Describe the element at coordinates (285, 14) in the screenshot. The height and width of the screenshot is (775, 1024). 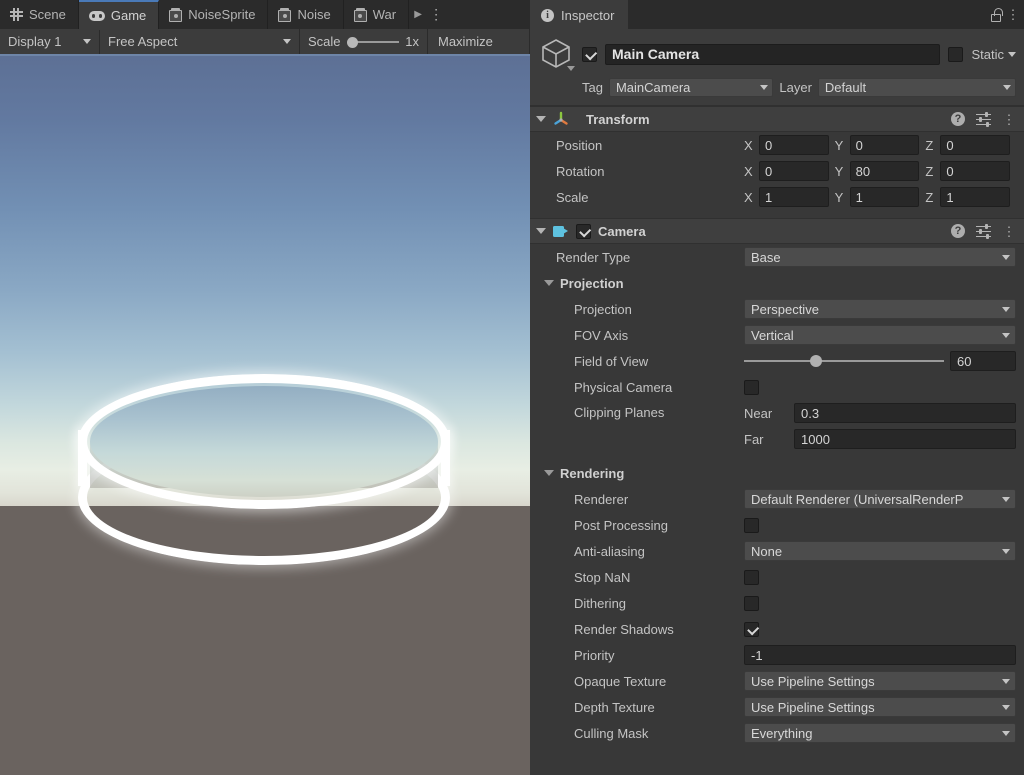
I see `sprite-icon` at that location.